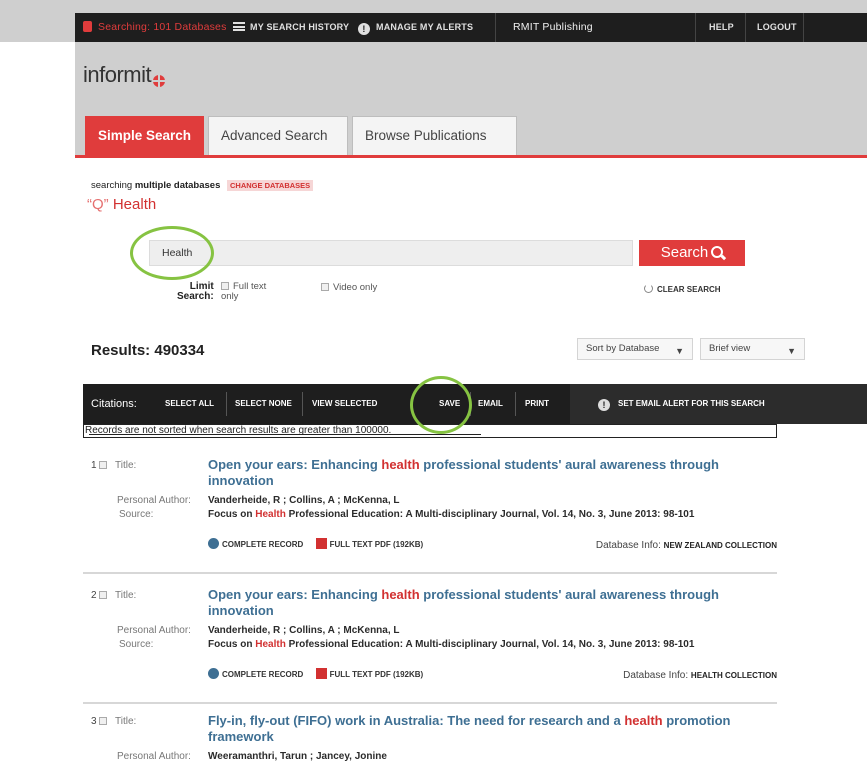 This screenshot has width=867, height=767. Describe the element at coordinates (730, 348) in the screenshot. I see `view-value: Brief view` at that location.